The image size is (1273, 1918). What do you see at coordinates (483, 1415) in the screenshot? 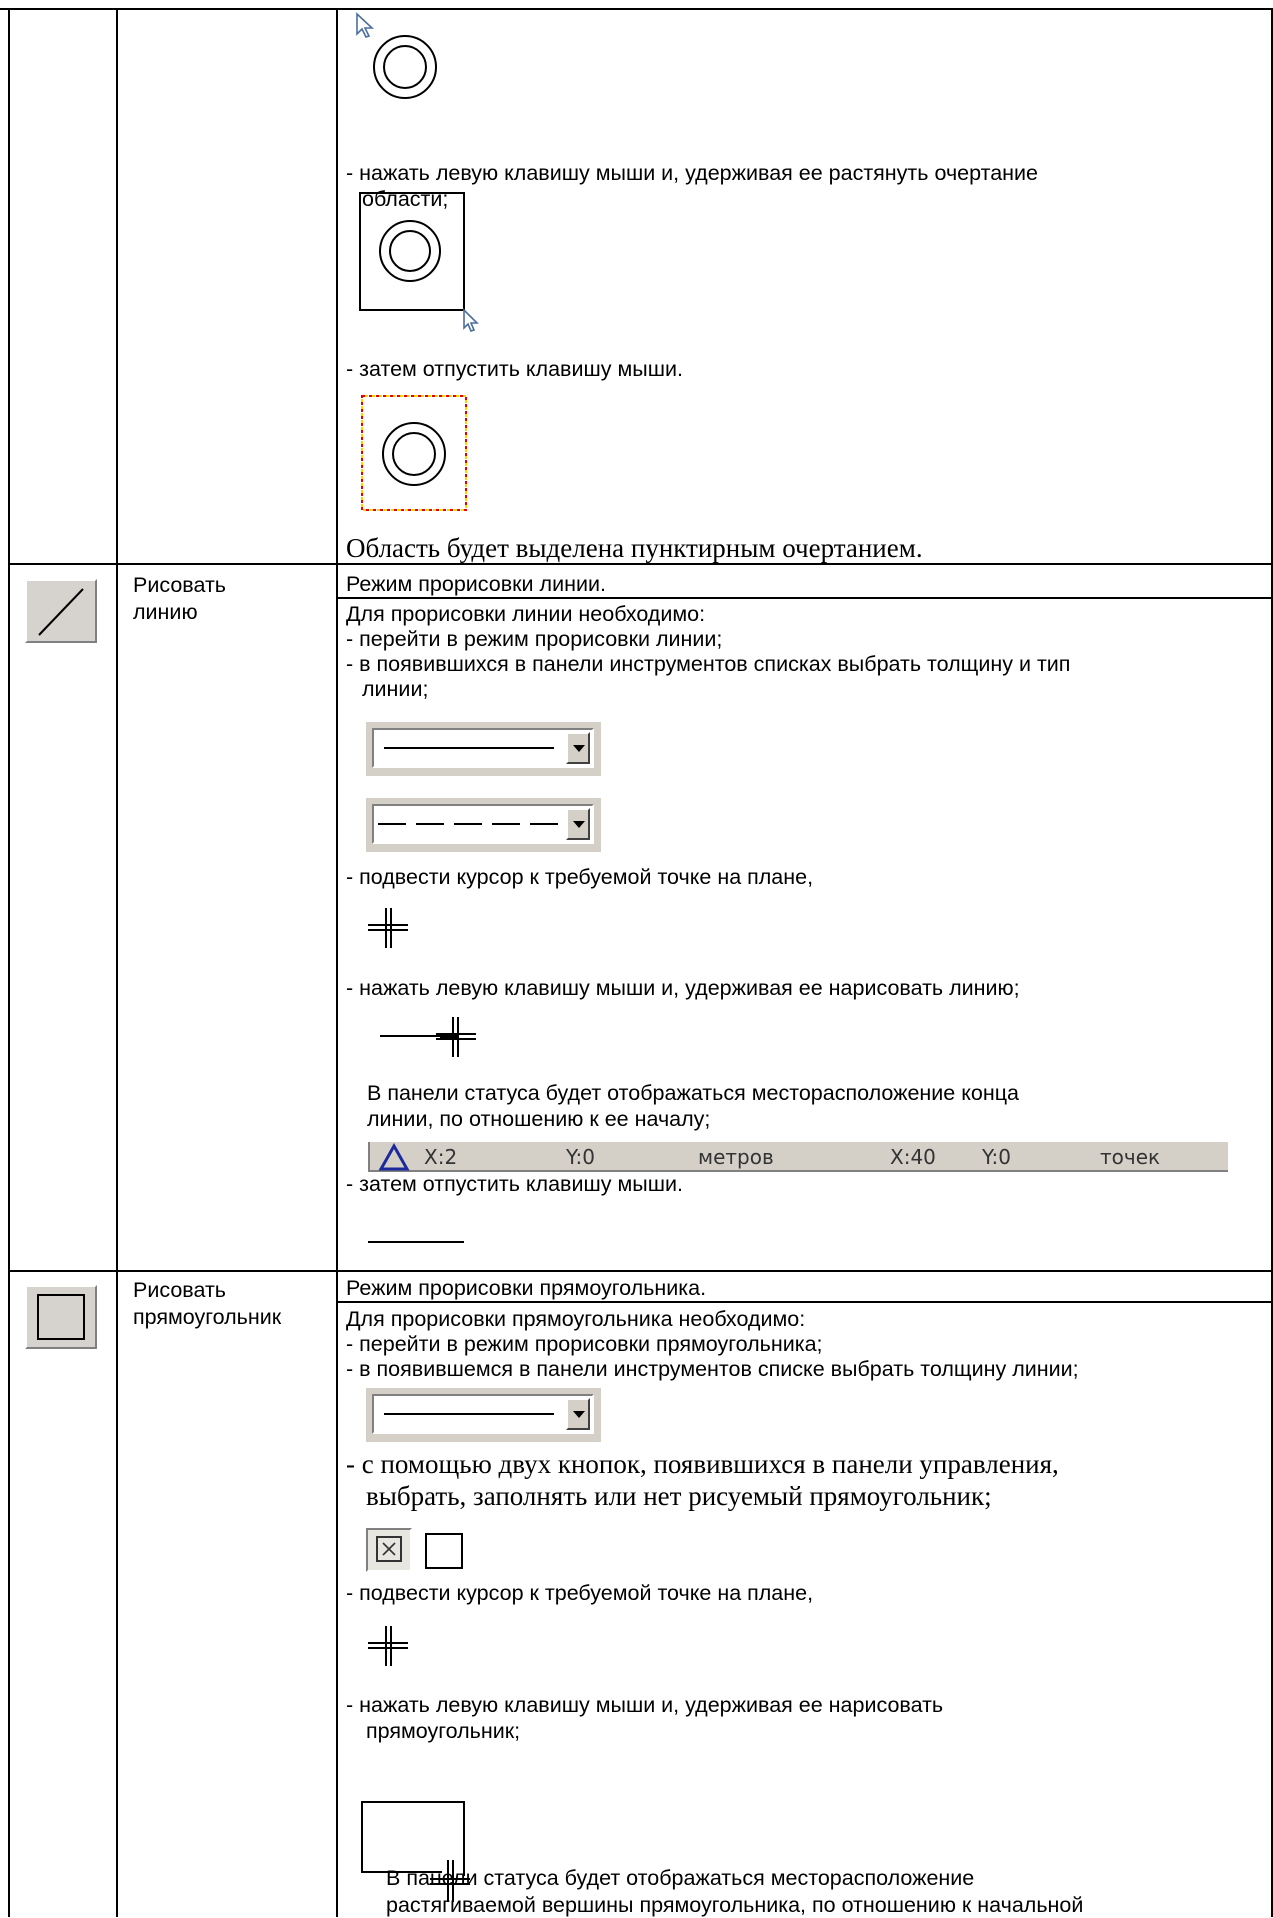
I see `rect-line-thickness-dropdown` at bounding box center [483, 1415].